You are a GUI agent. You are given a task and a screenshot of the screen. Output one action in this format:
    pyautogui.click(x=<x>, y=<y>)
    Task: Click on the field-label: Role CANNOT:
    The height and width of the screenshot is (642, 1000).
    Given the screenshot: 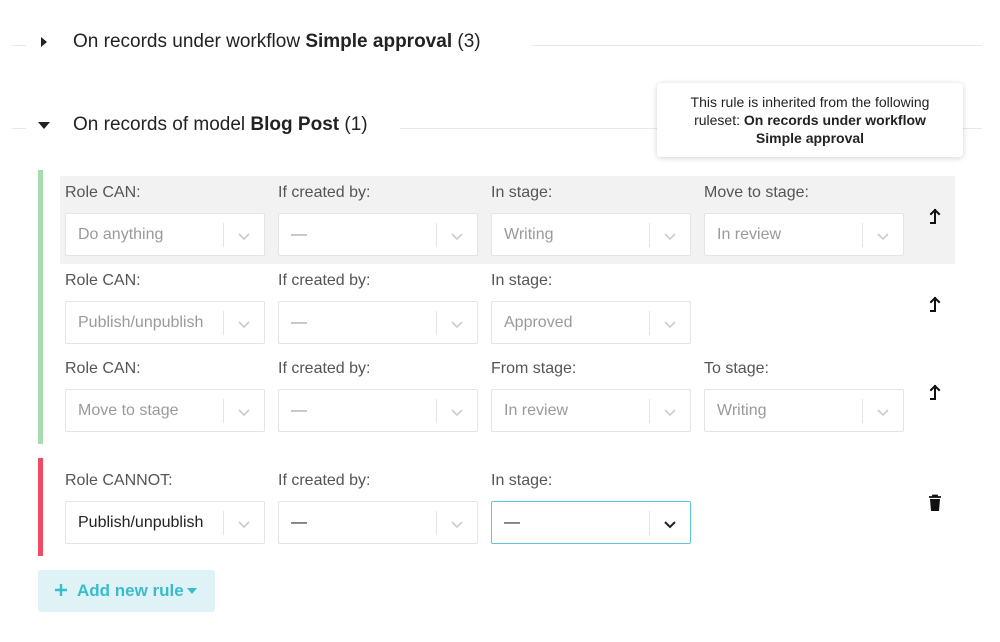 What is the action you would take?
    pyautogui.click(x=119, y=480)
    